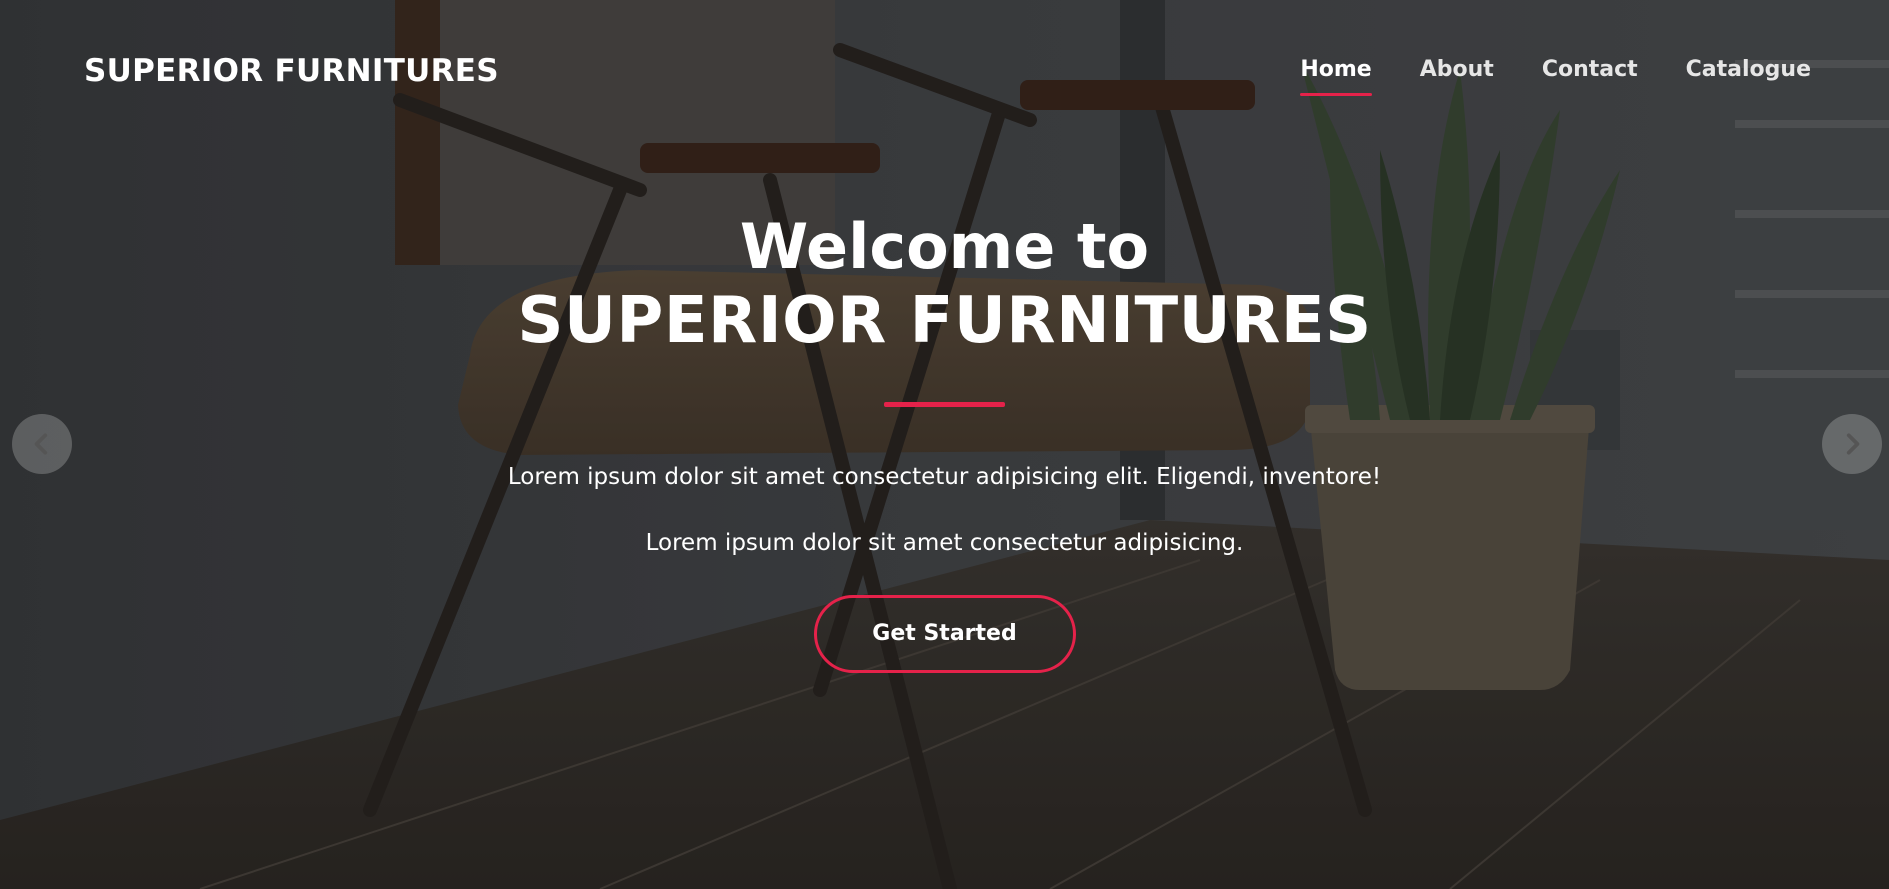 The image size is (1889, 889). What do you see at coordinates (1336, 94) in the screenshot?
I see `active-underline` at bounding box center [1336, 94].